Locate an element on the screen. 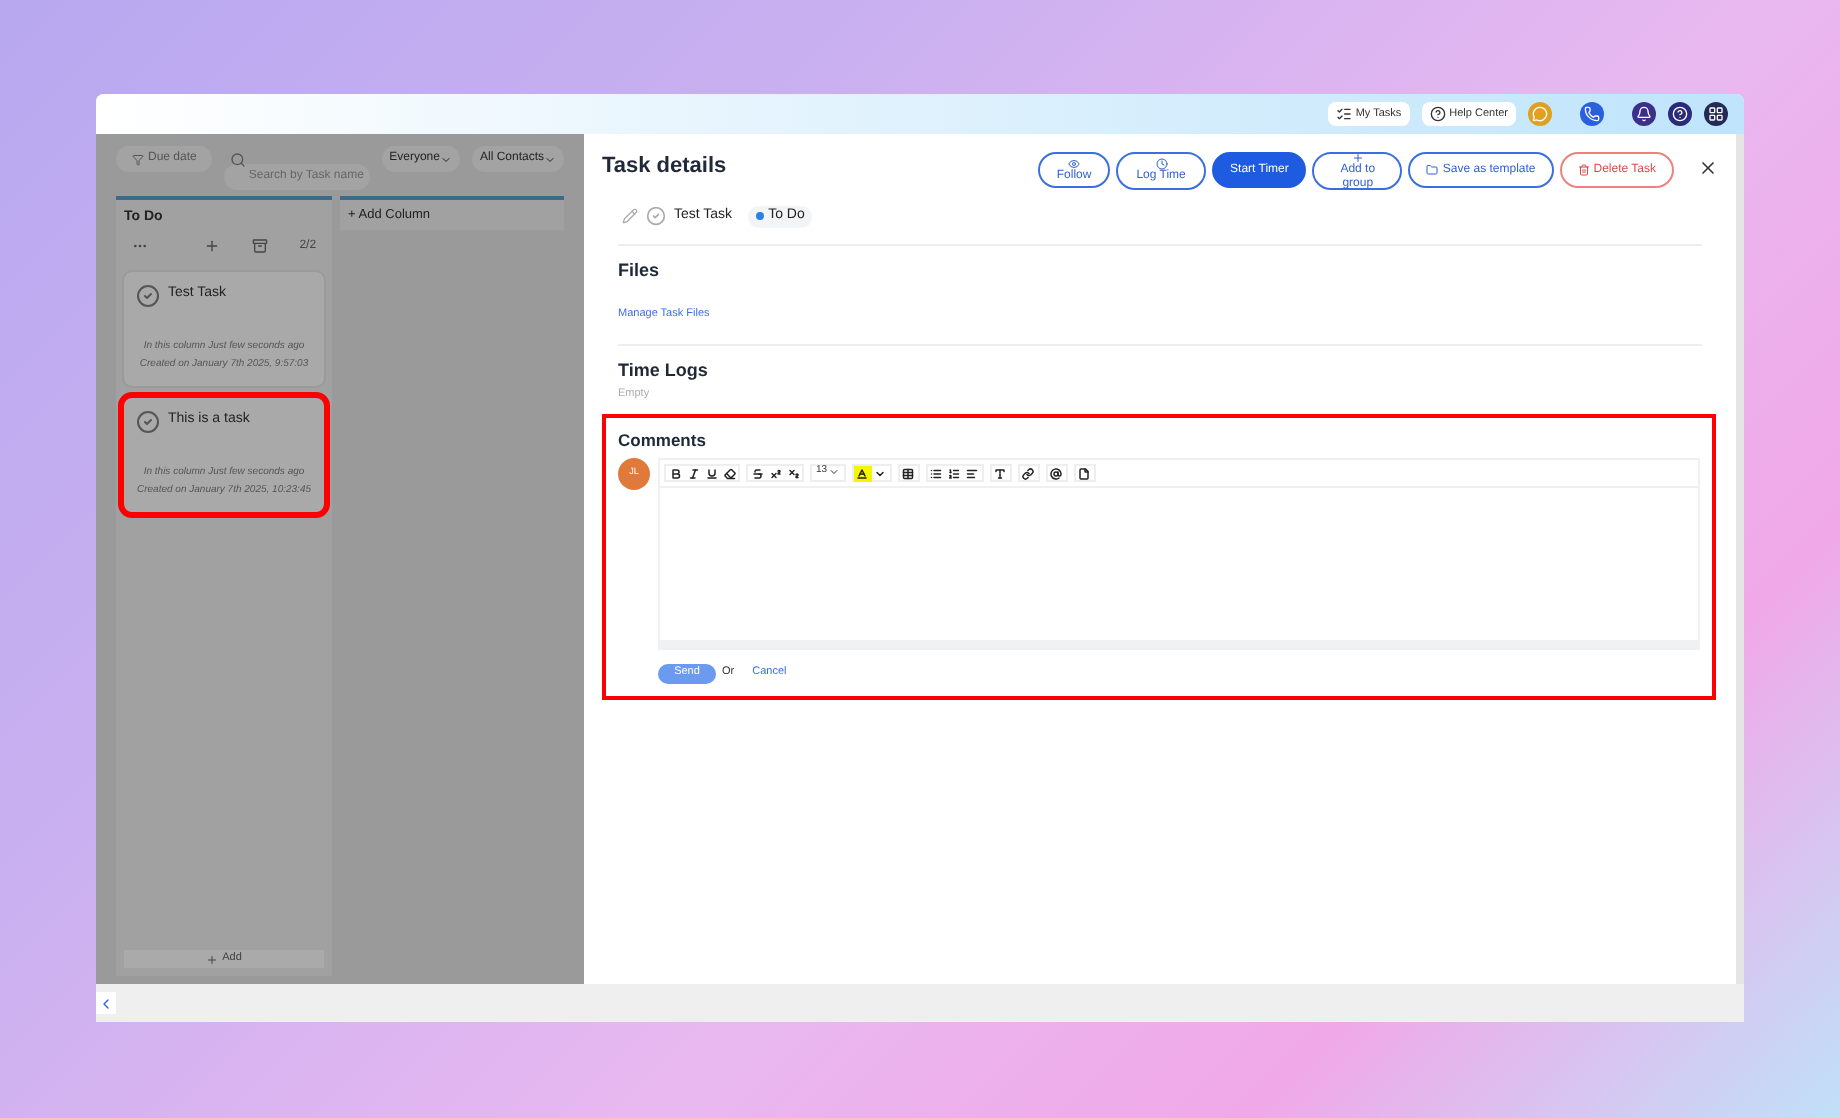 This screenshot has height=1118, width=1840. file-icon is located at coordinates (1084, 473).